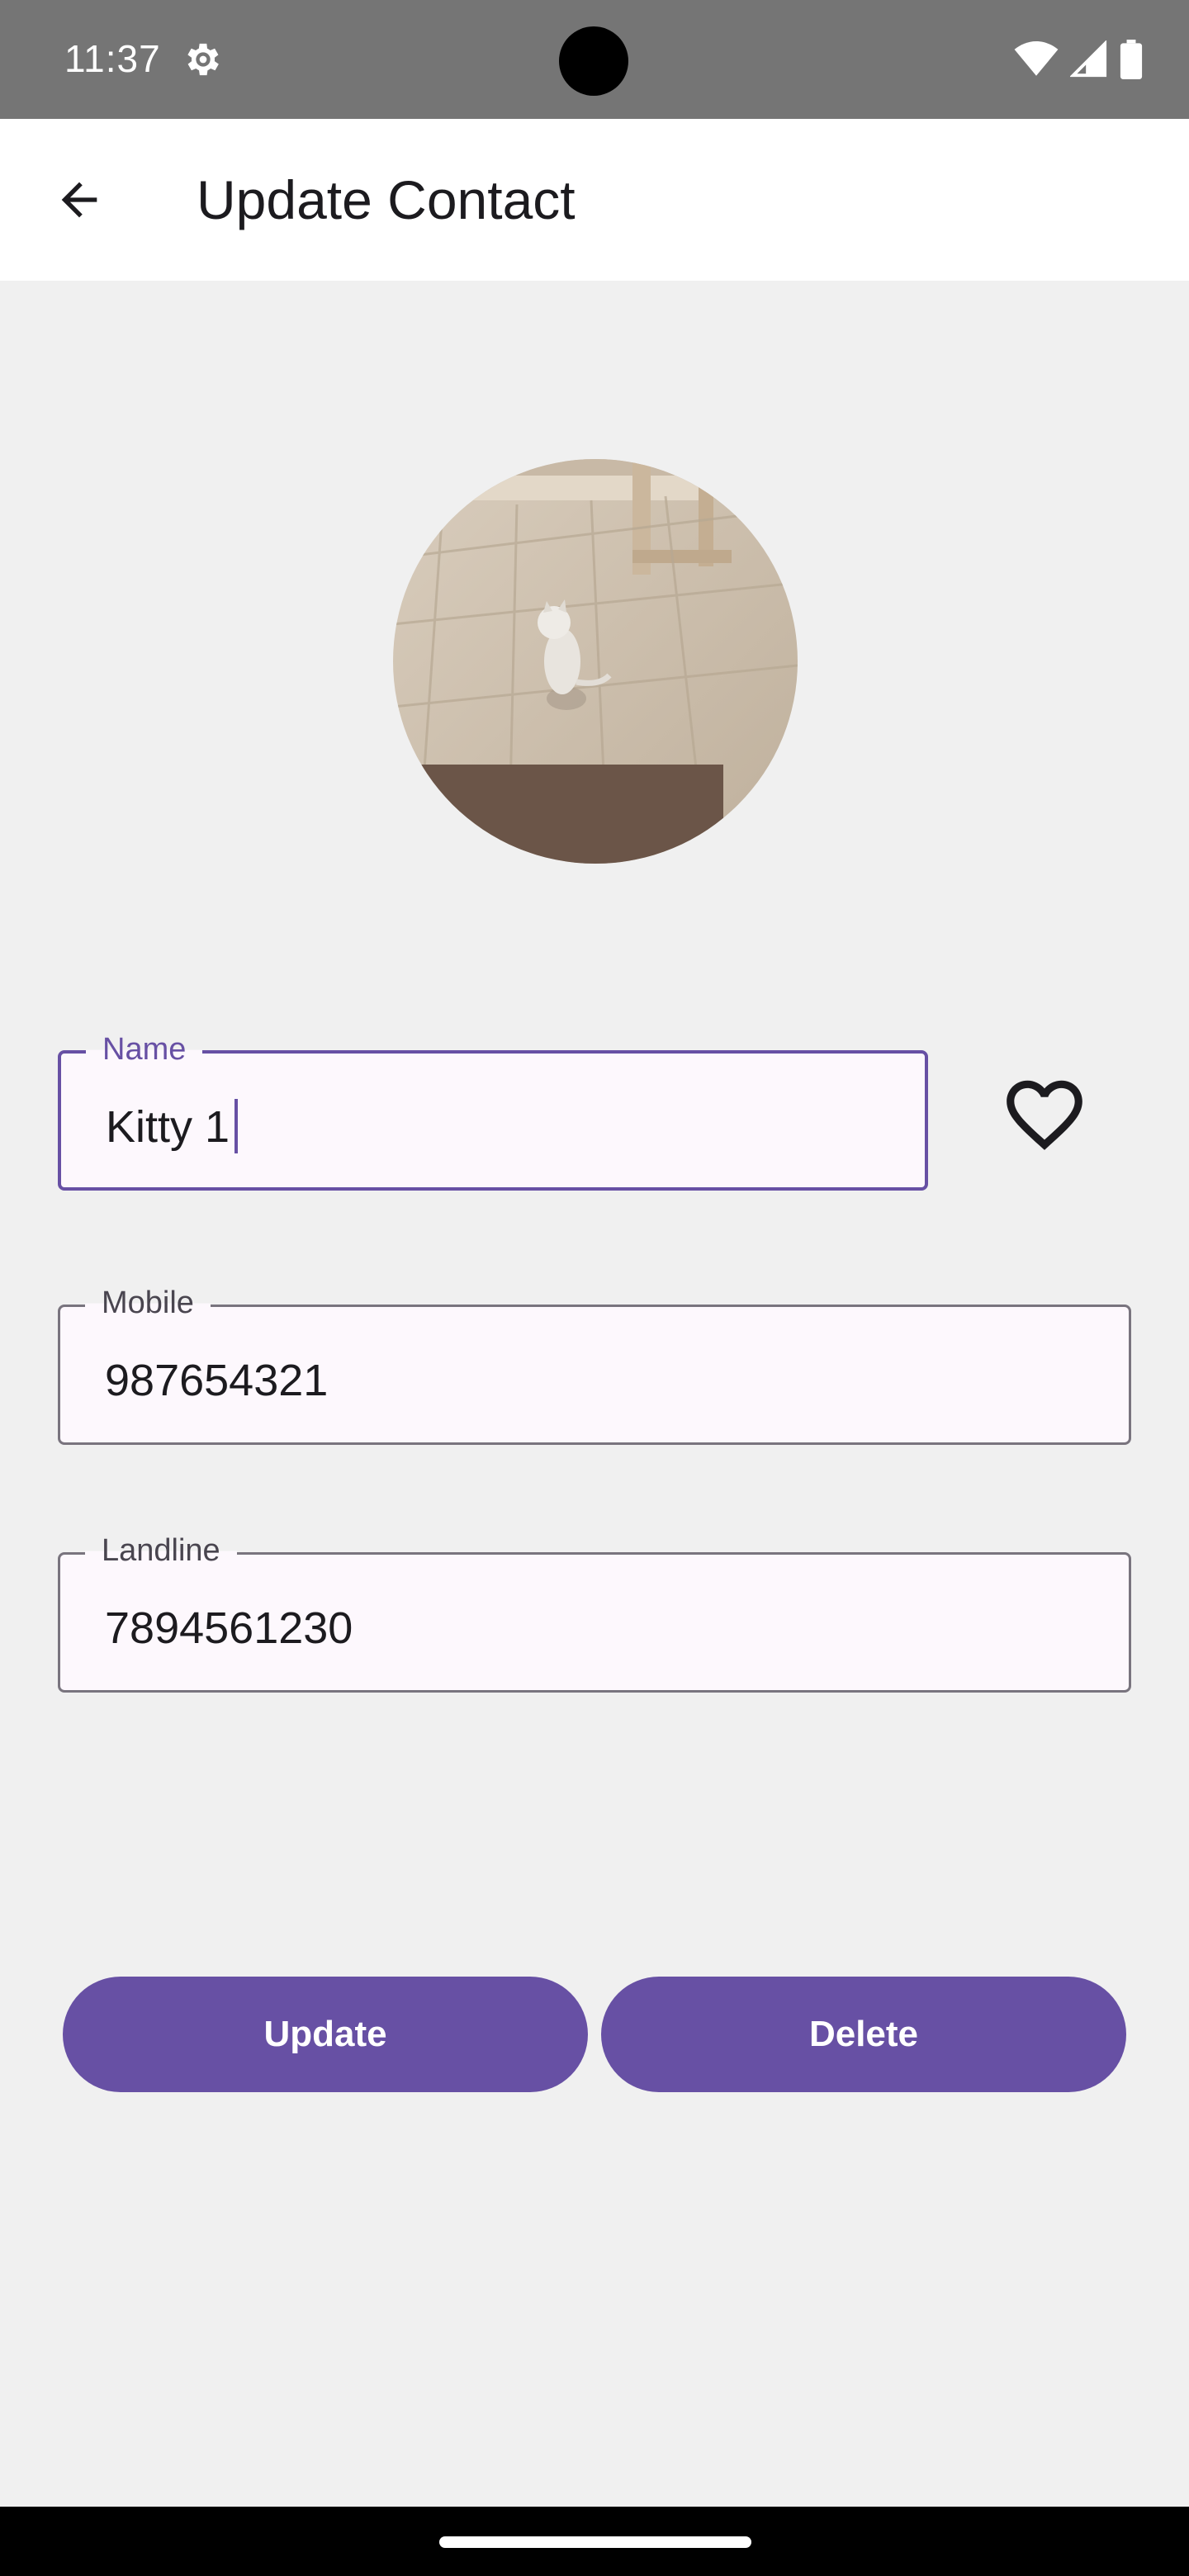  What do you see at coordinates (148, 1303) in the screenshot?
I see `mobile-label: Mobile` at bounding box center [148, 1303].